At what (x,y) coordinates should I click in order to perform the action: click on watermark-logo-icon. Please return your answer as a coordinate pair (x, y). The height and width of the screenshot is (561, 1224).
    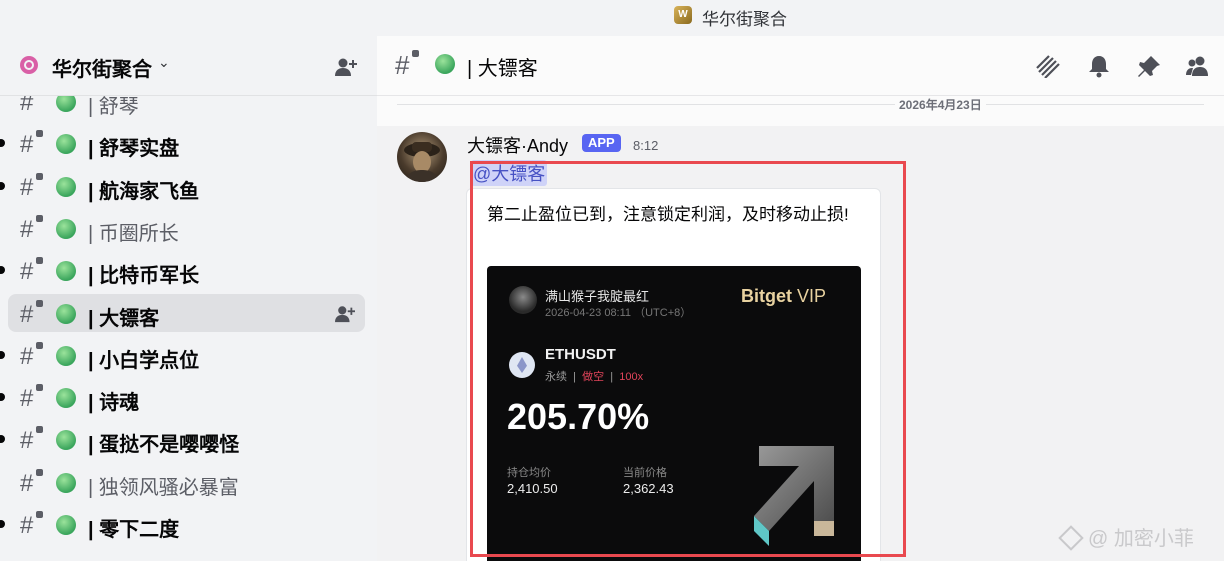
    Looking at the image, I should click on (1071, 538).